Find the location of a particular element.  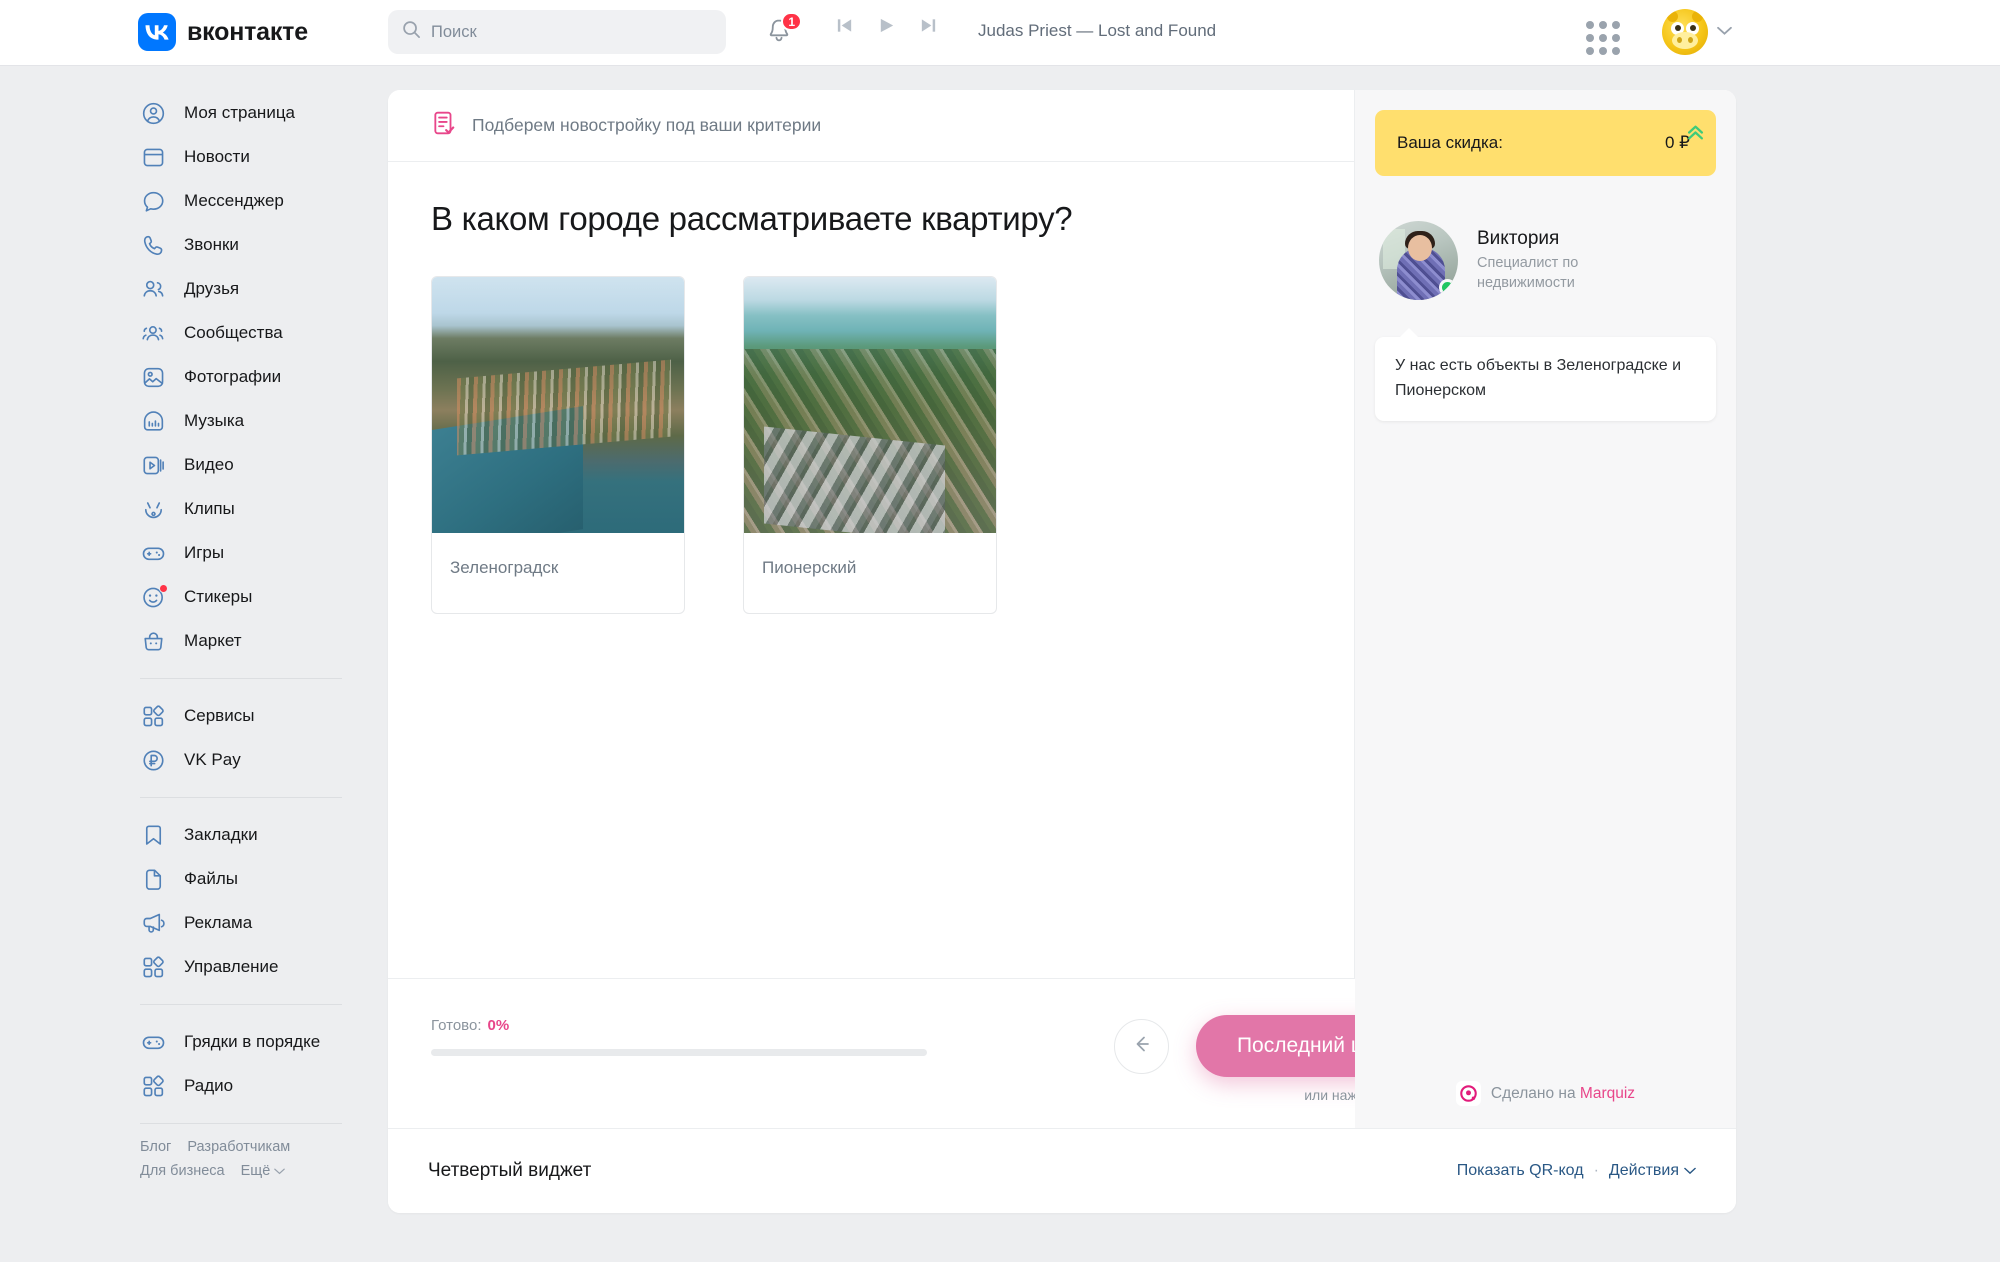

show-qr-code-link: Показать QR-код is located at coordinates (1520, 1171).